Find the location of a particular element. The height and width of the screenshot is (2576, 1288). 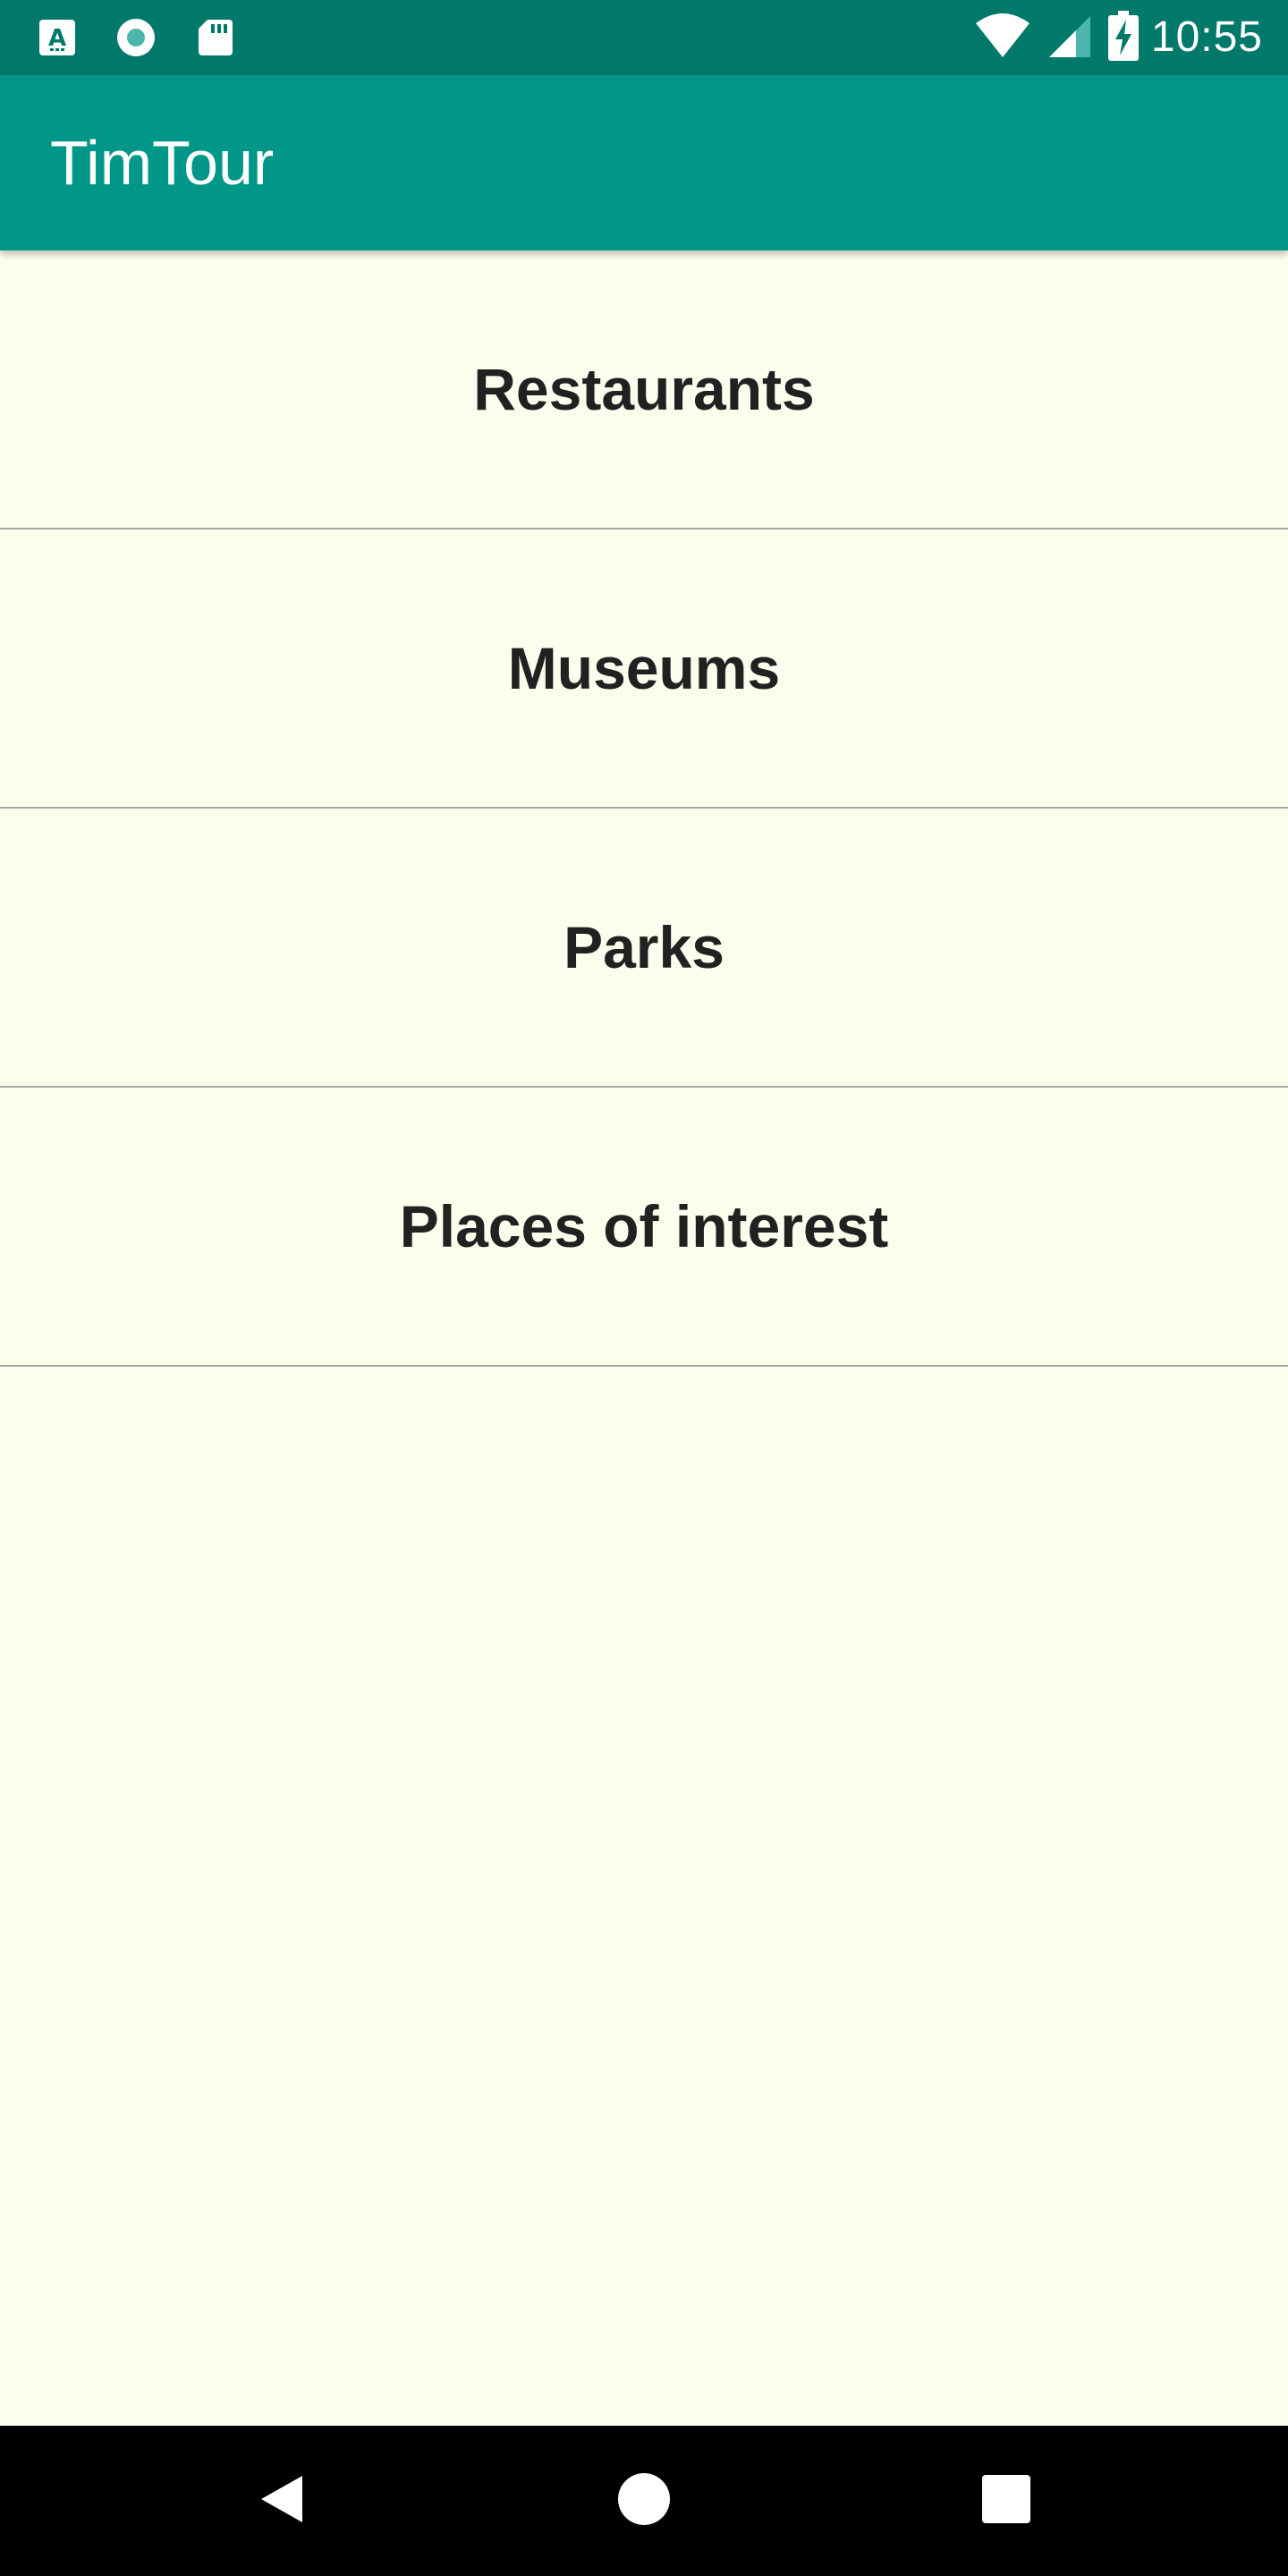

category-item-restaurants: Restaurants is located at coordinates (644, 390).